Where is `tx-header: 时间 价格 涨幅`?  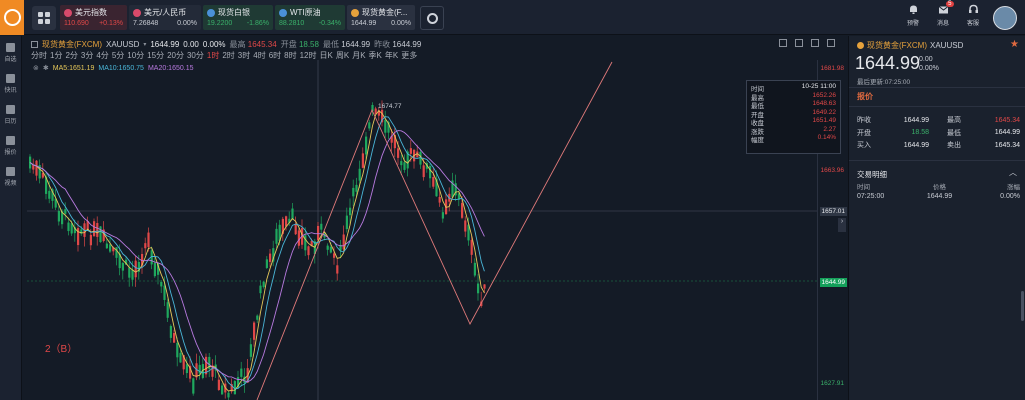
tx-header: 时间 价格 涨幅 is located at coordinates (938, 186).